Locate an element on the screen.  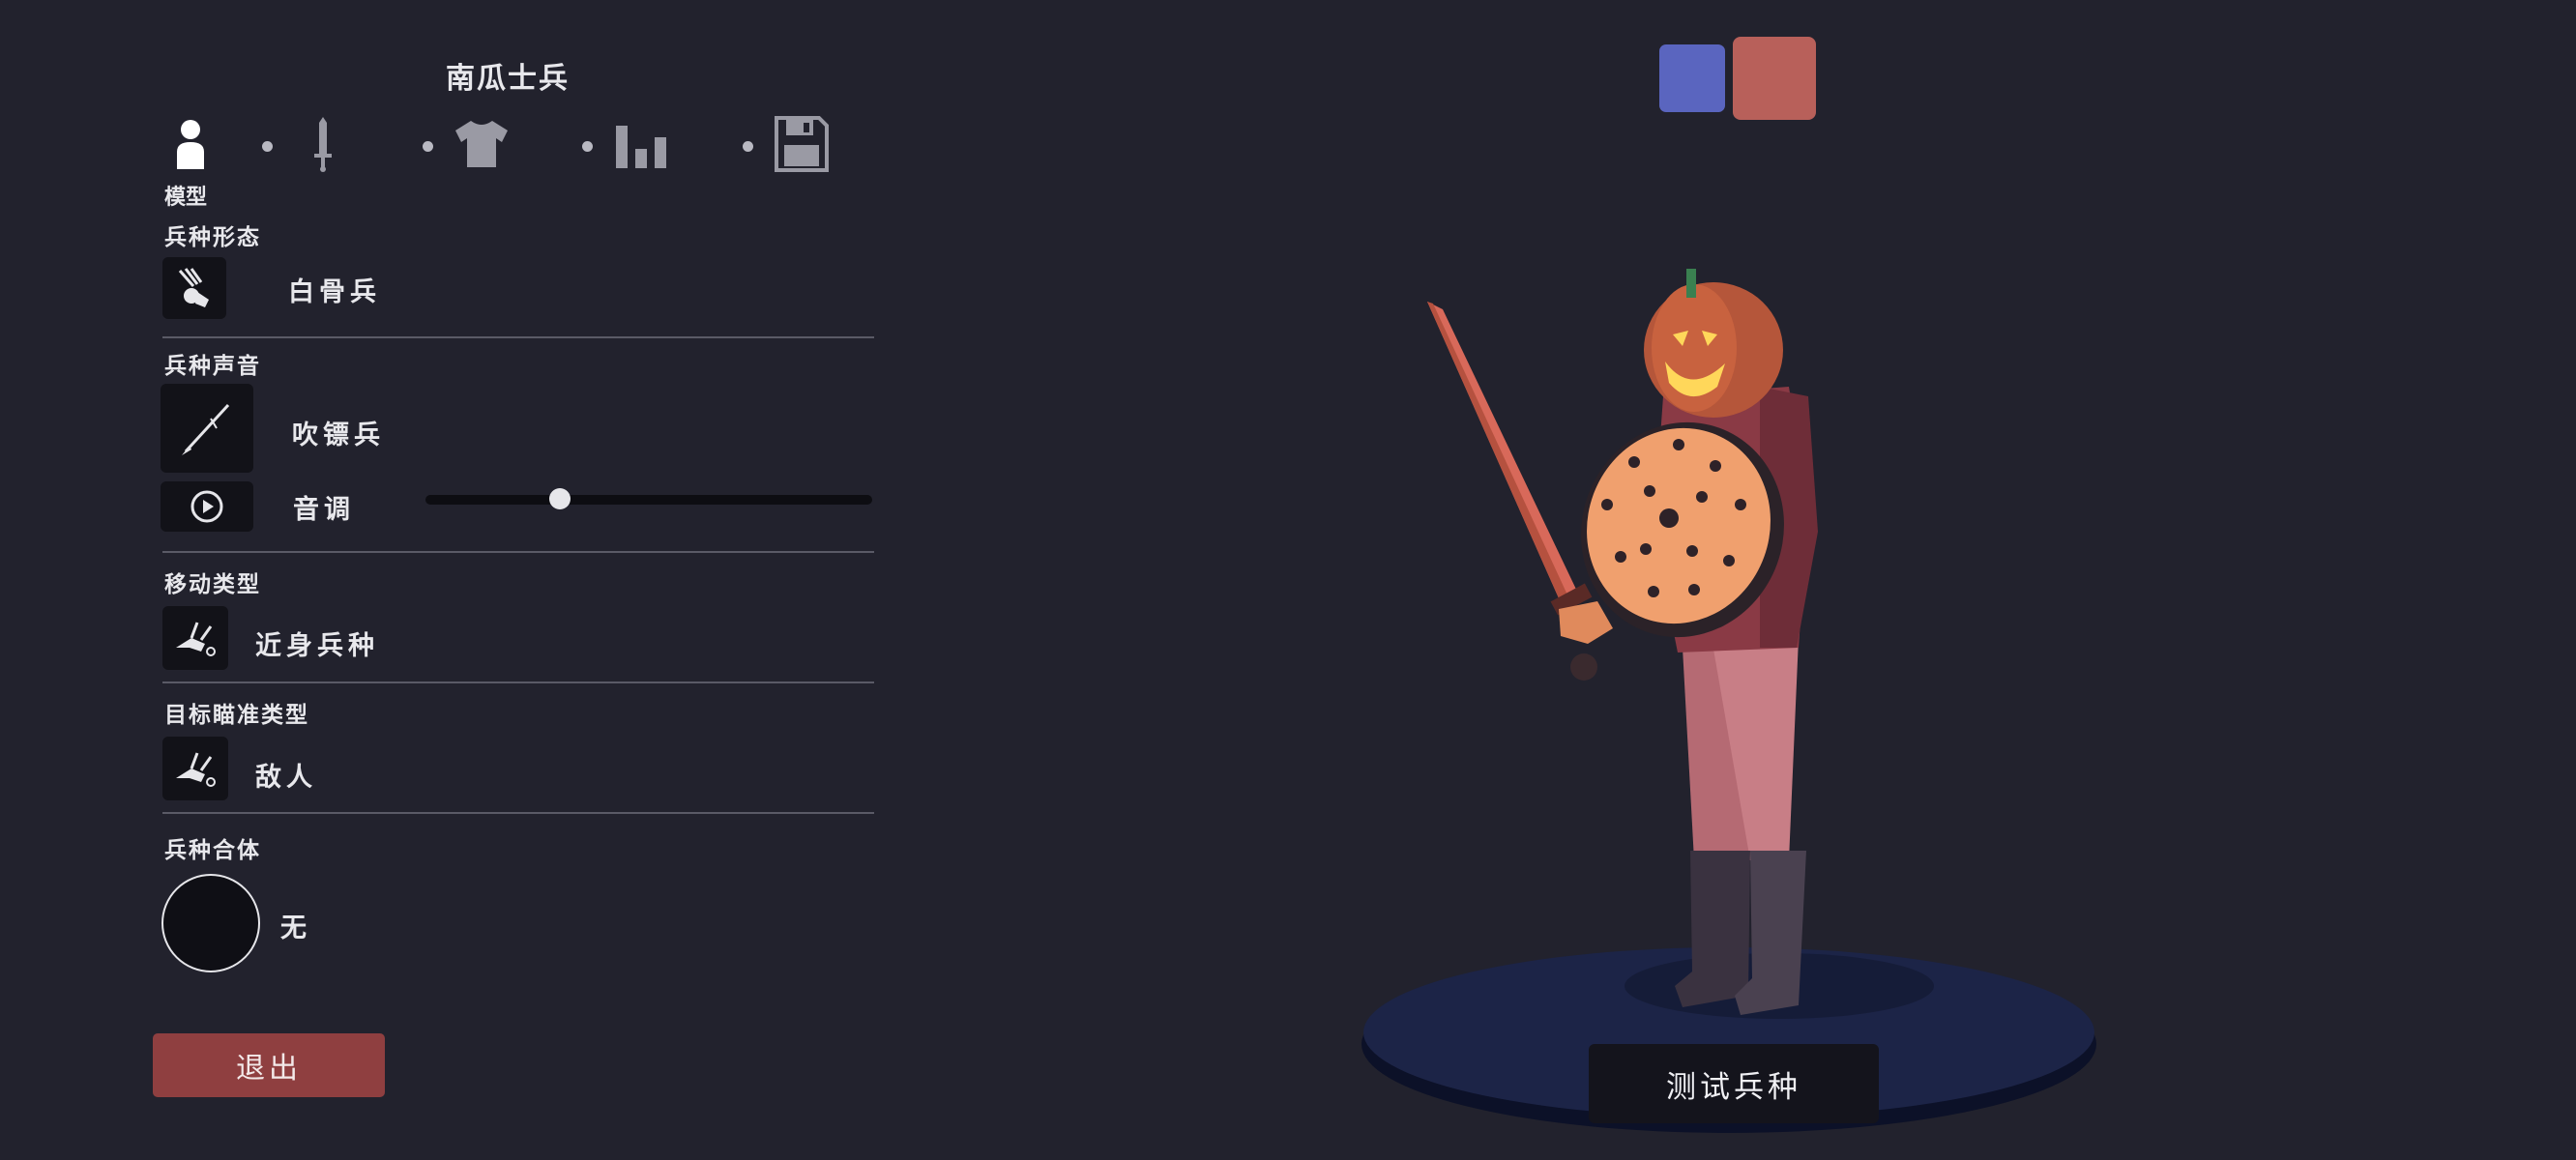
melee-unit-icon is located at coordinates (196, 639).